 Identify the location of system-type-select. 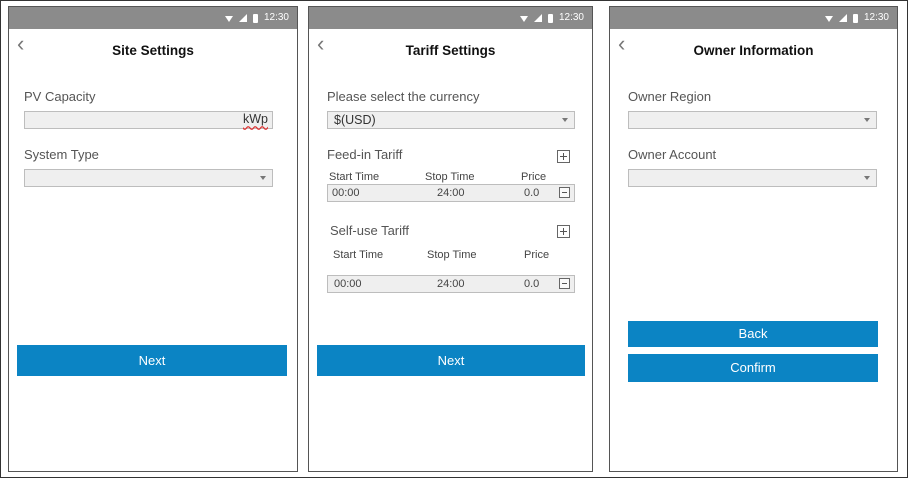
(148, 178).